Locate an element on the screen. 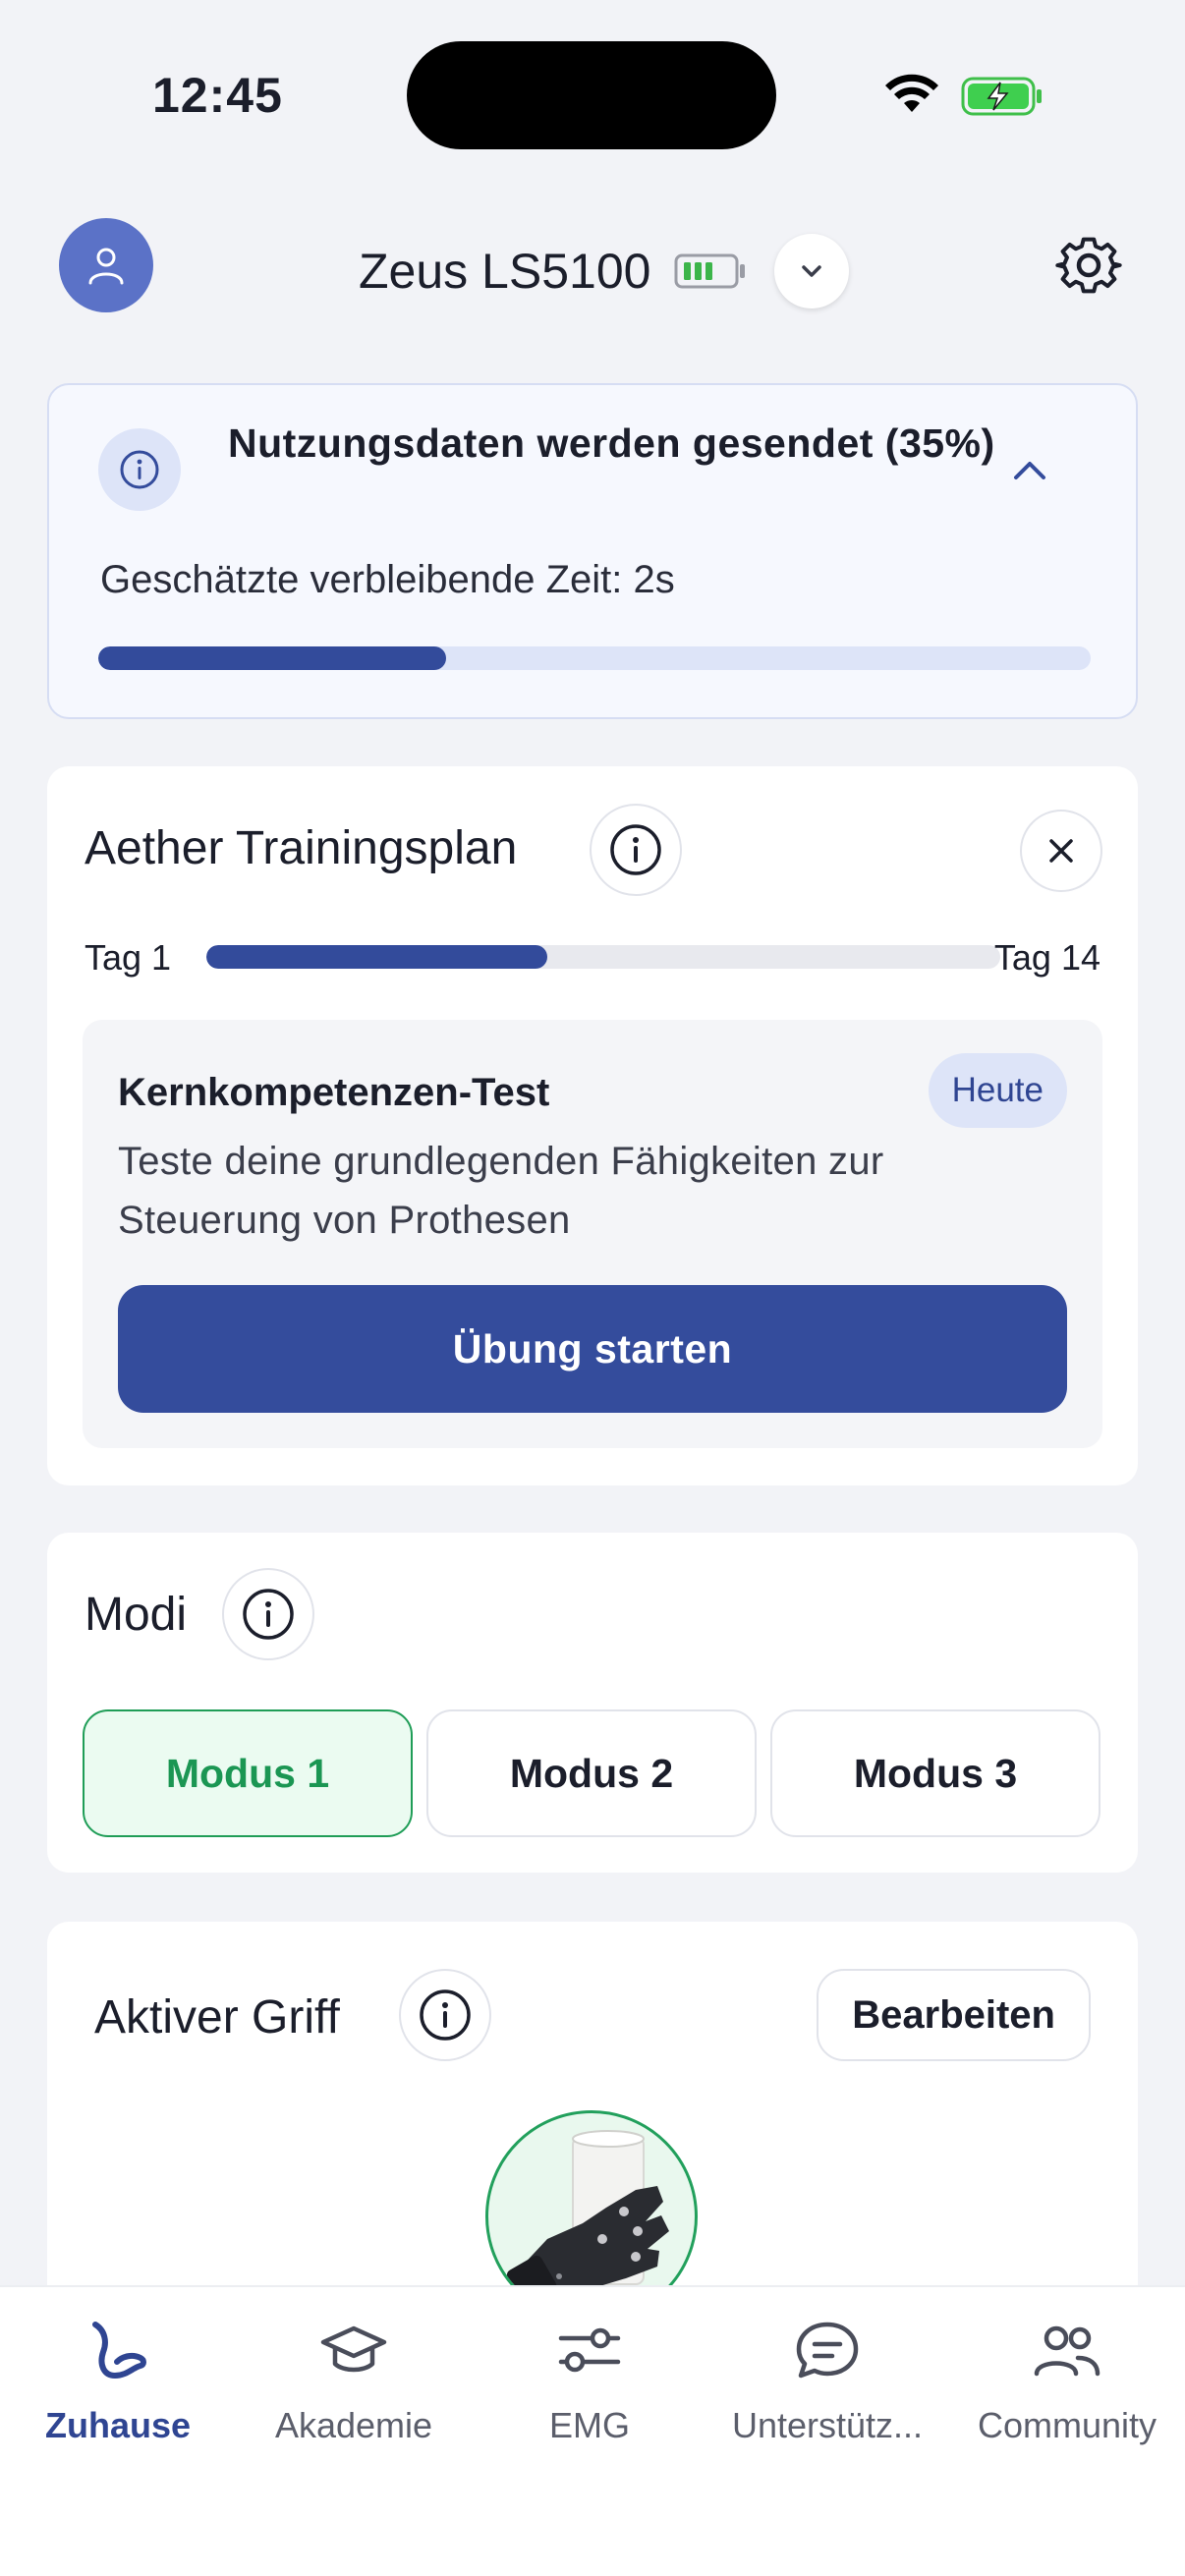 The width and height of the screenshot is (1185, 2576). active-grip-title: Aktiver Griff is located at coordinates (217, 2017).